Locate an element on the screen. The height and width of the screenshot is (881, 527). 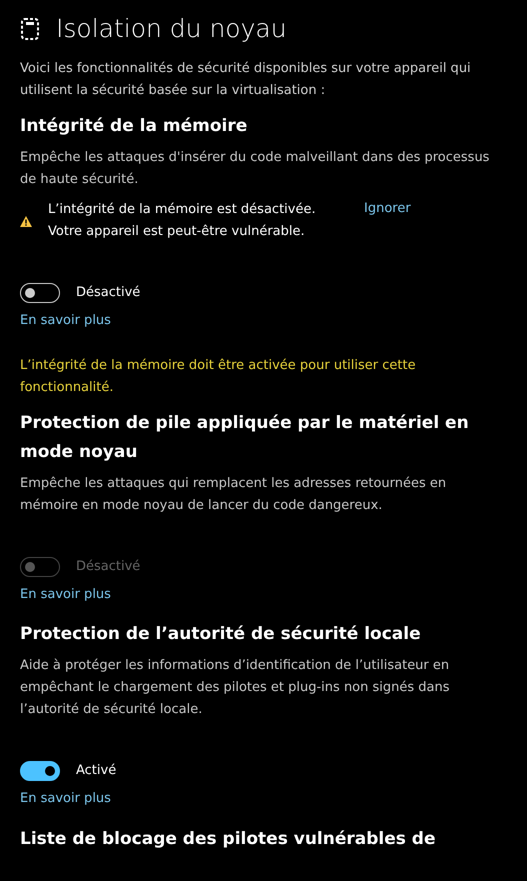
ignore-link: Ignorer is located at coordinates (387, 208).